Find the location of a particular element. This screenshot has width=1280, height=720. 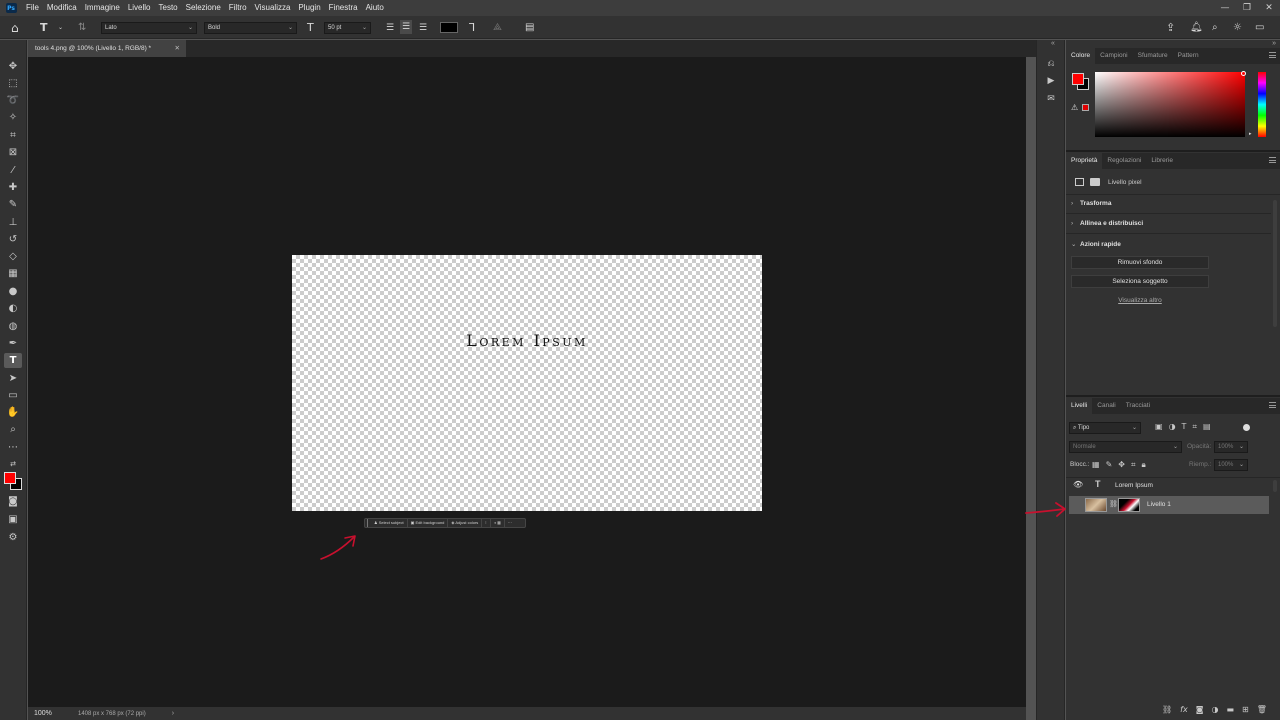

view-more-link: Visualizza altro is located at coordinates (1140, 300).